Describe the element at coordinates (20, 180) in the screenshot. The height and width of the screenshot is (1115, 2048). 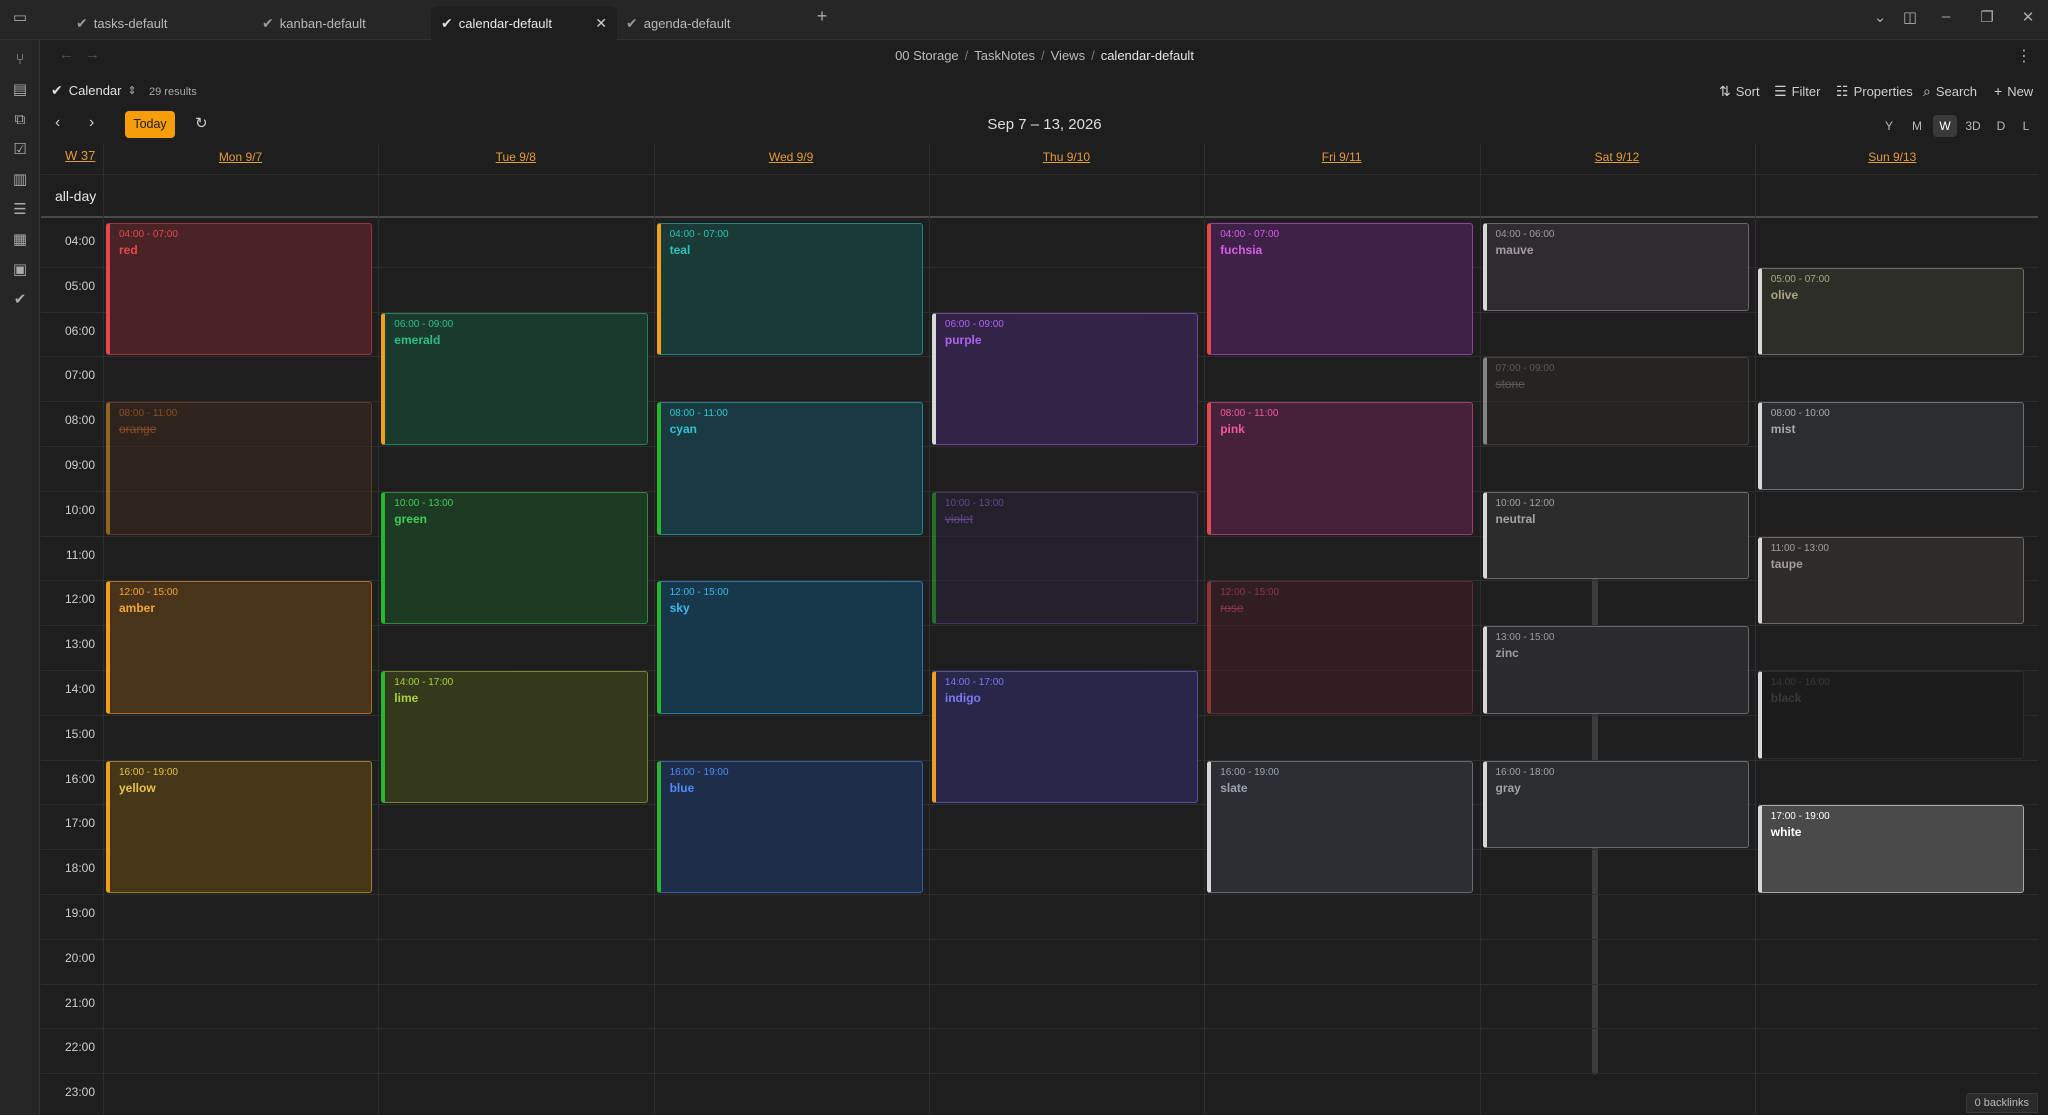
I see `kanban-icon: ▥` at that location.